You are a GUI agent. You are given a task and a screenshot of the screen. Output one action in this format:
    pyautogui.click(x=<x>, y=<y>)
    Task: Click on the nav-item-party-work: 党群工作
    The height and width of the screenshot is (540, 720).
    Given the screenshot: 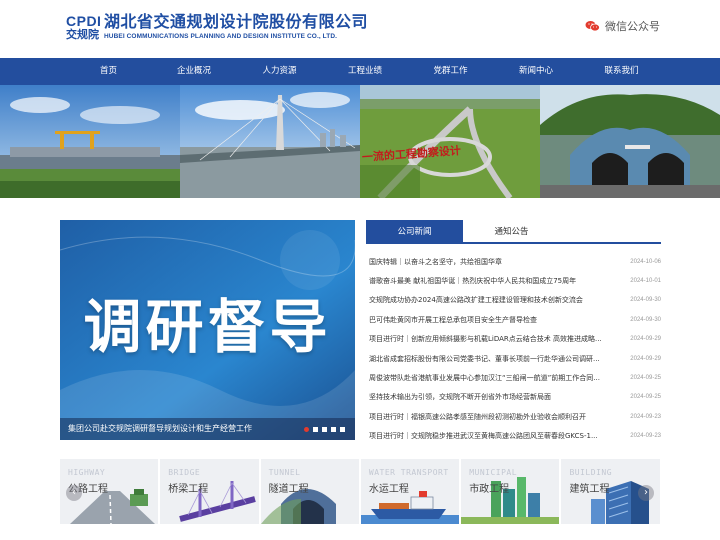 What is the action you would take?
    pyautogui.click(x=451, y=71)
    